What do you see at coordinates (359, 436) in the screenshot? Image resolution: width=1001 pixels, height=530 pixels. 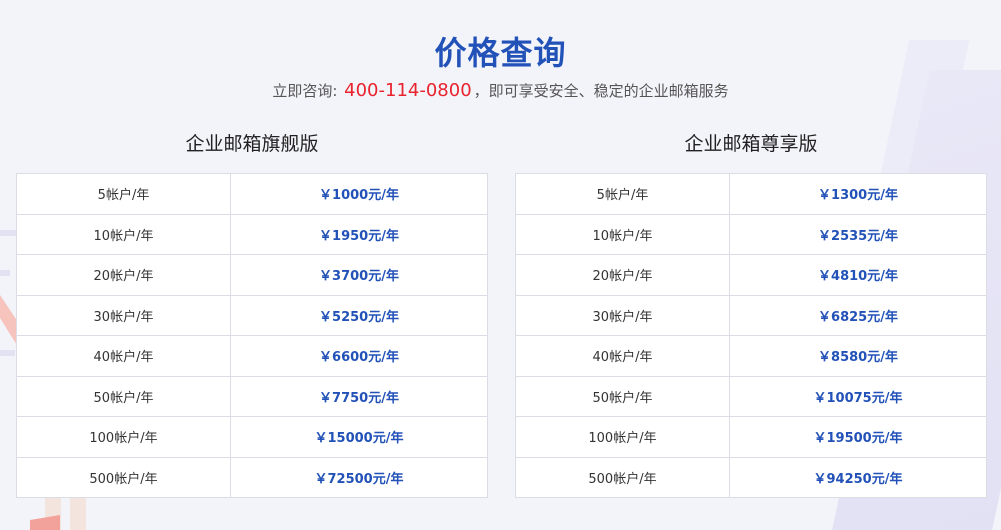 I see `price-cell: ￥15000元/年` at bounding box center [359, 436].